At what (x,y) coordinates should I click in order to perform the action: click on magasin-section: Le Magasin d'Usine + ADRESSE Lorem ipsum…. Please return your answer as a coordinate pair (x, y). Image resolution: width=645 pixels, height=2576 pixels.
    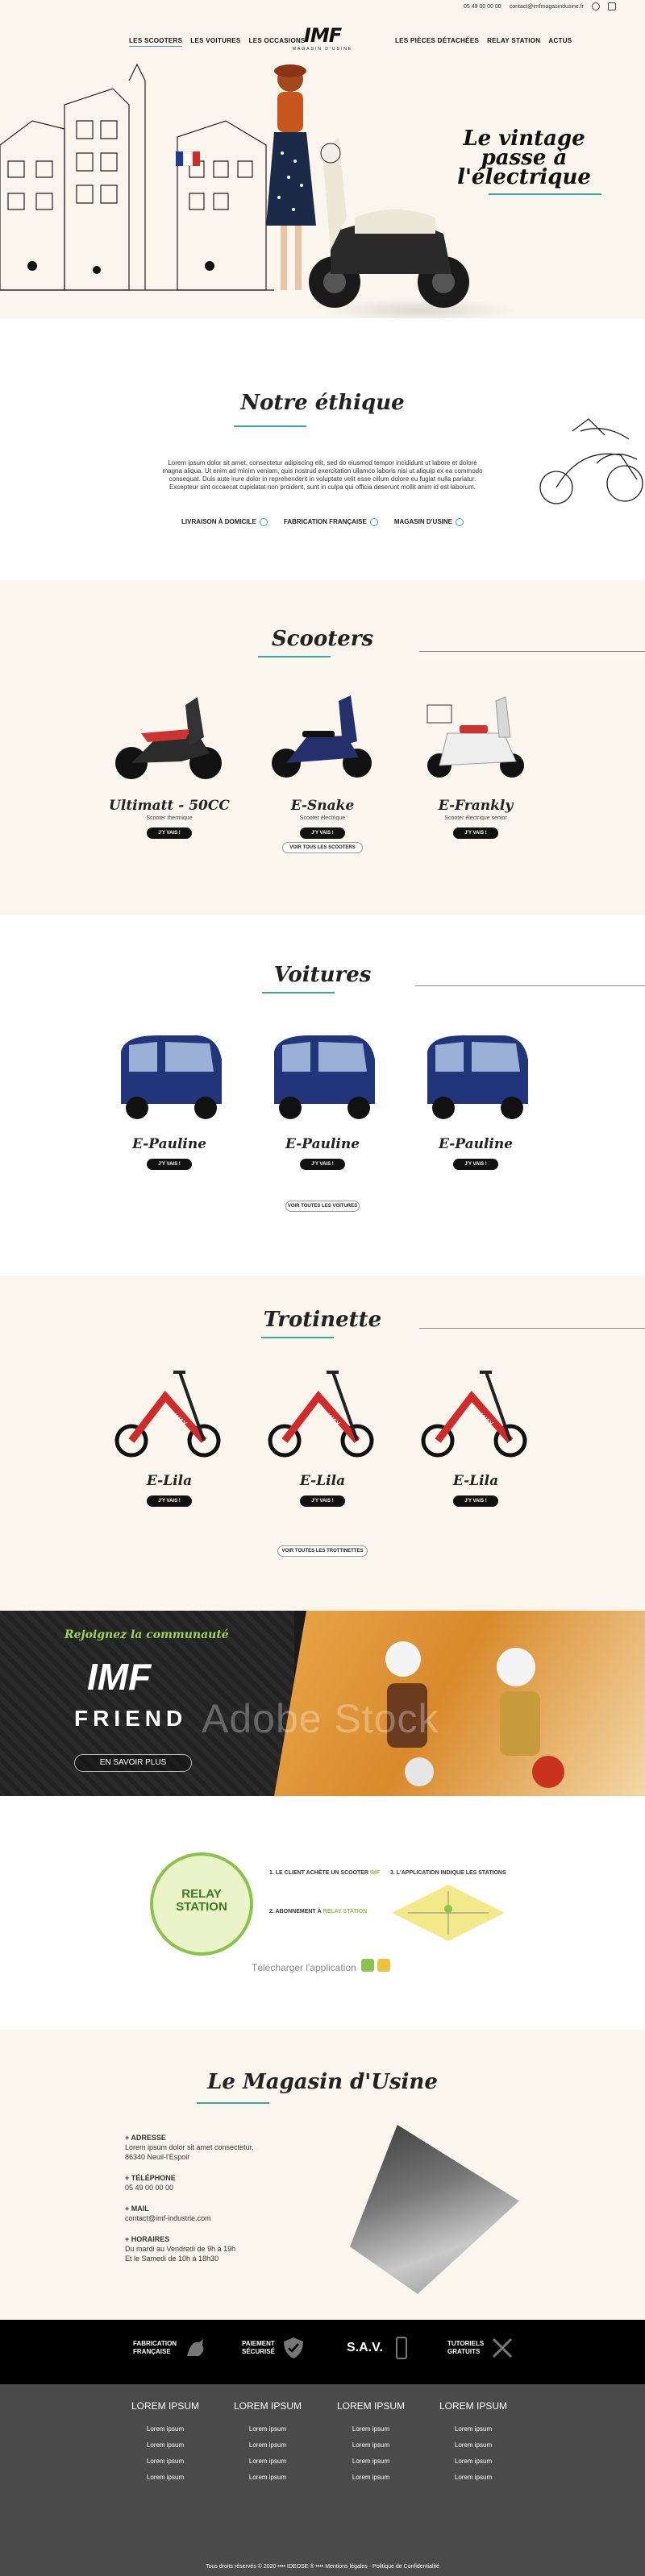
    Looking at the image, I should click on (322, 2175).